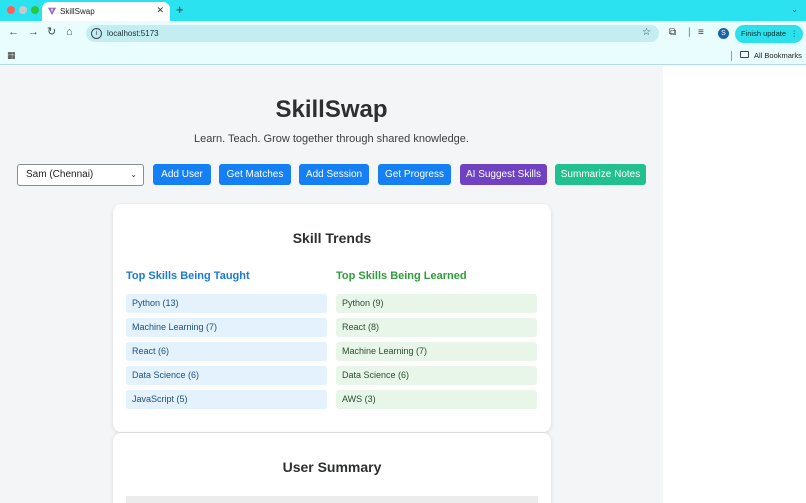 The width and height of the screenshot is (806, 503). I want to click on forward-icon: →, so click(33, 32).